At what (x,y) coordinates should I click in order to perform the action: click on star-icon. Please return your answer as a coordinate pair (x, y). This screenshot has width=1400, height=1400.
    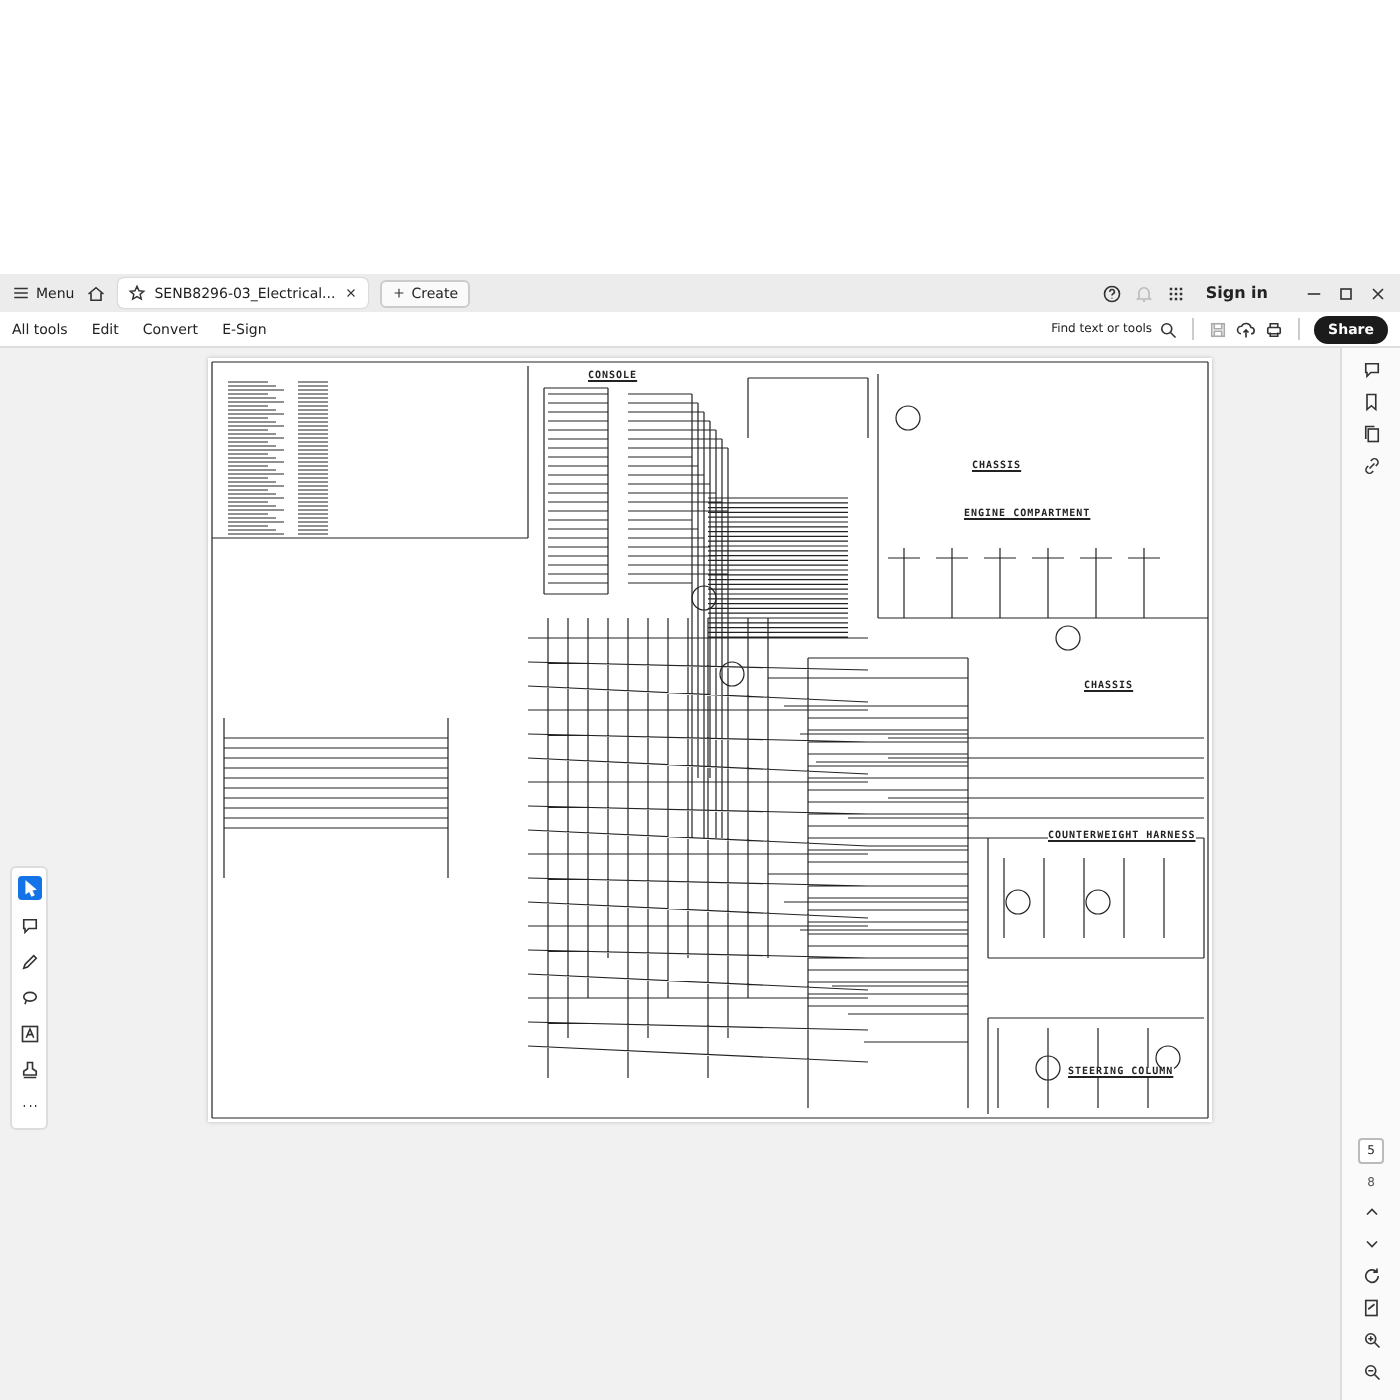
    Looking at the image, I should click on (137, 293).